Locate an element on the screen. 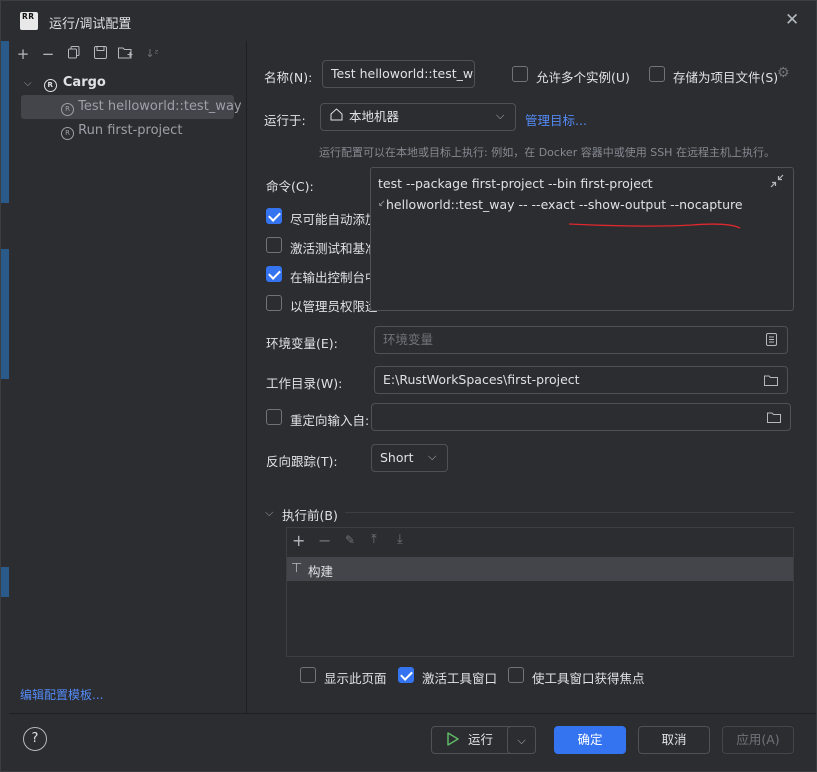 Image resolution: width=817 pixels, height=772 pixels. save-icon is located at coordinates (100, 54).